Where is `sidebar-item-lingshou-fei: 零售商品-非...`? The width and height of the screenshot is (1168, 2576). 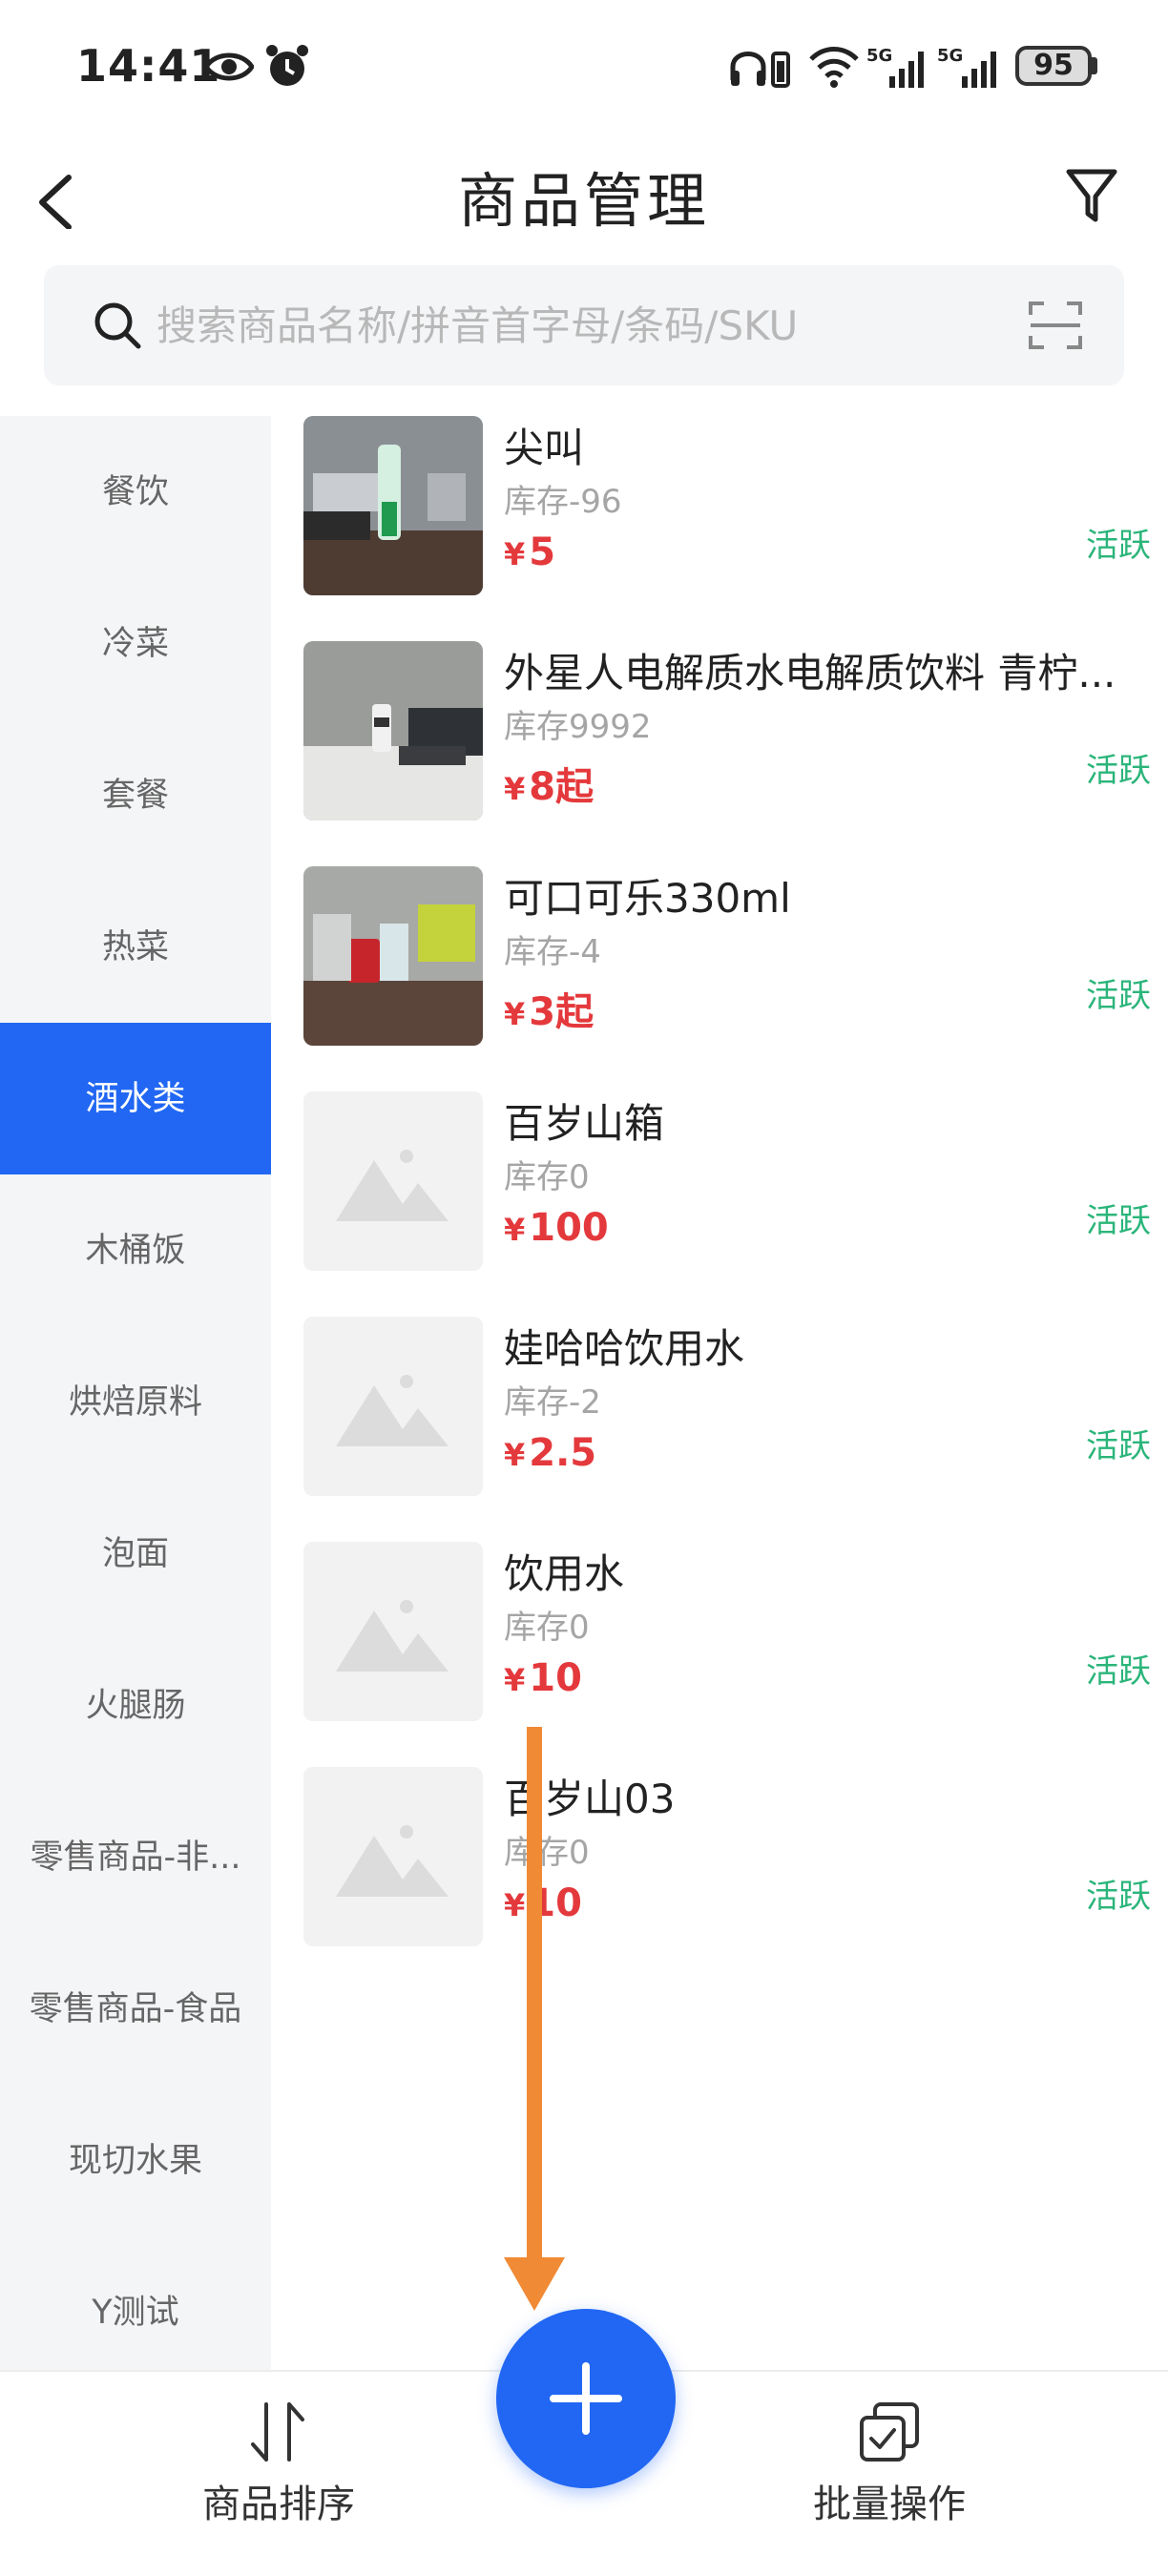
sidebar-item-lingshou-fei: 零售商品-非... is located at coordinates (135, 1857).